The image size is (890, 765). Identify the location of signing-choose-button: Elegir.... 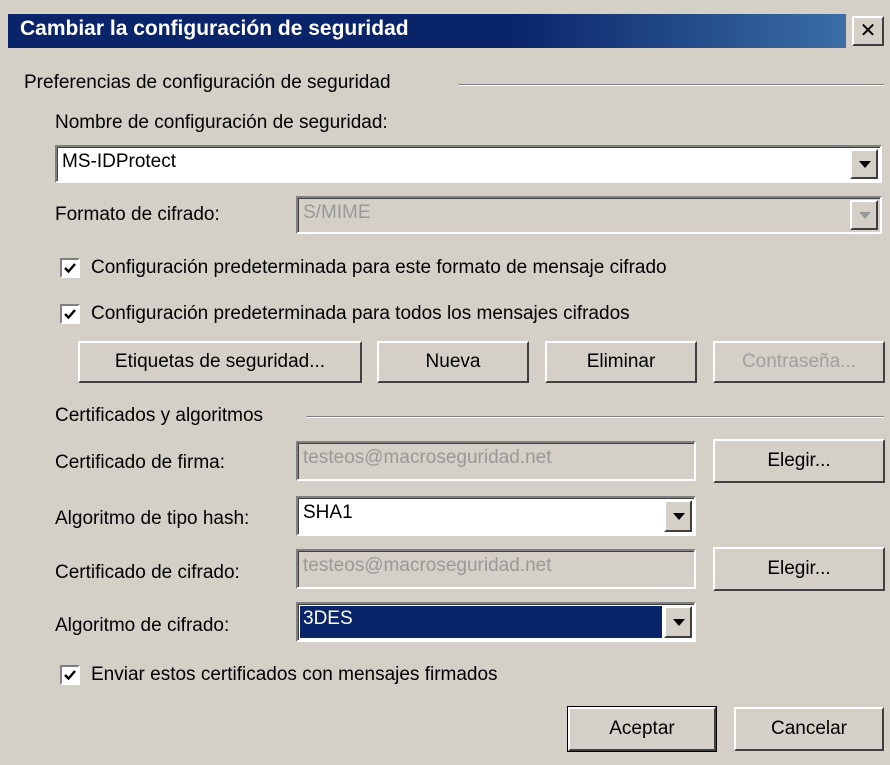
(799, 461).